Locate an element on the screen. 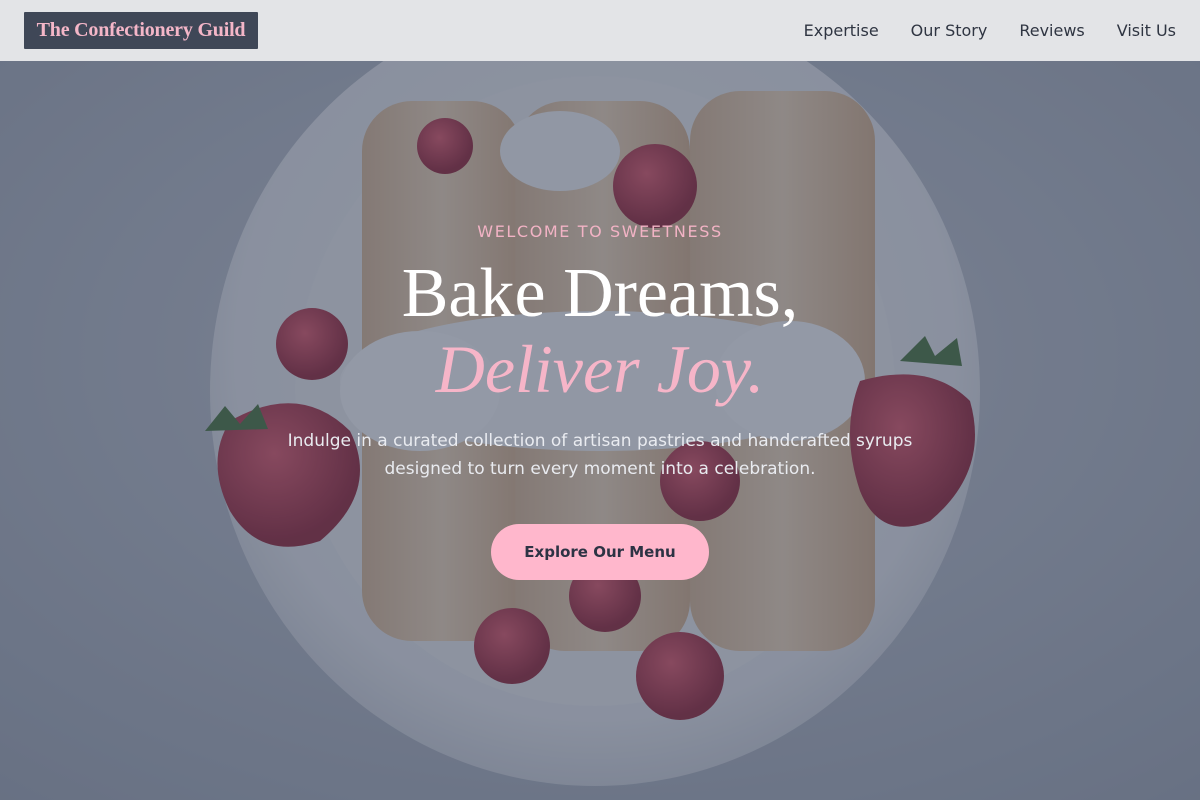 The image size is (1200, 800). main-nav: Expertise Our Story Reviews Visit Us is located at coordinates (990, 30).